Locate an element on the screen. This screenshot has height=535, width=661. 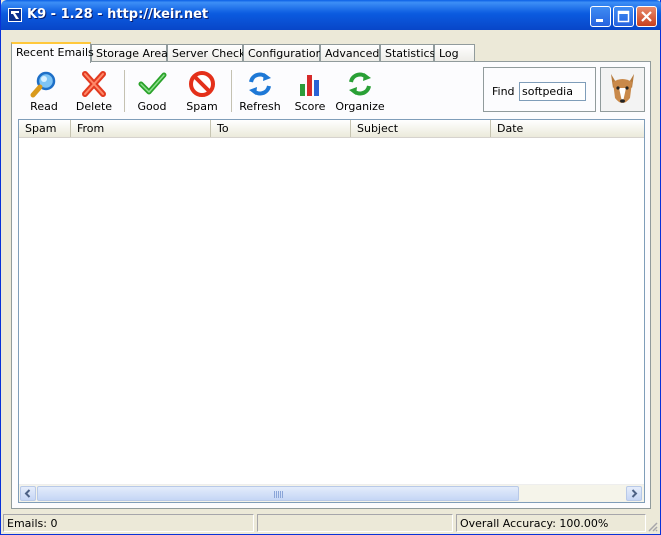
tab-recent-emails: Recent Emails is located at coordinates (52, 52).